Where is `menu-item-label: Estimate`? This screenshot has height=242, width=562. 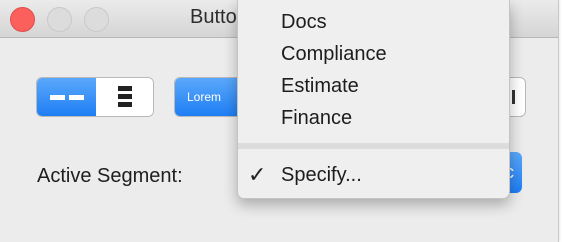 menu-item-label: Estimate is located at coordinates (320, 86).